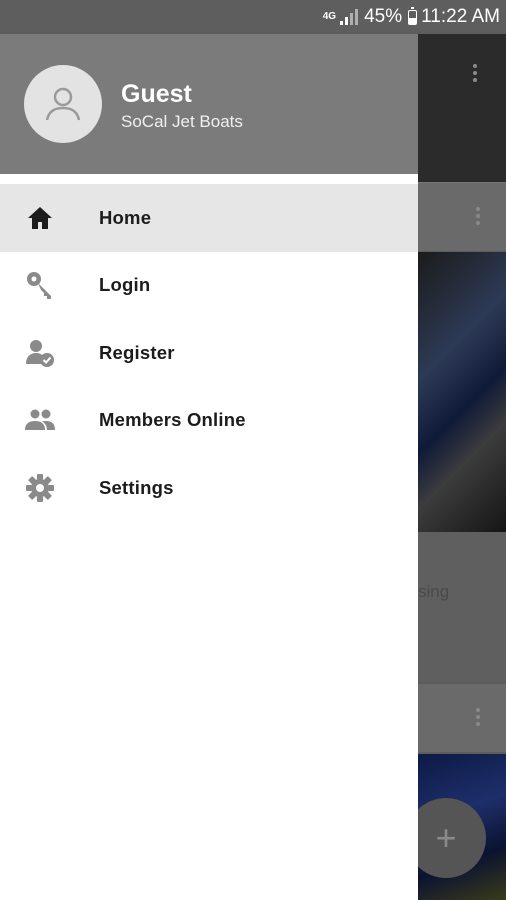 The height and width of the screenshot is (900, 506). Describe the element at coordinates (40, 218) in the screenshot. I see `home-icon` at that location.